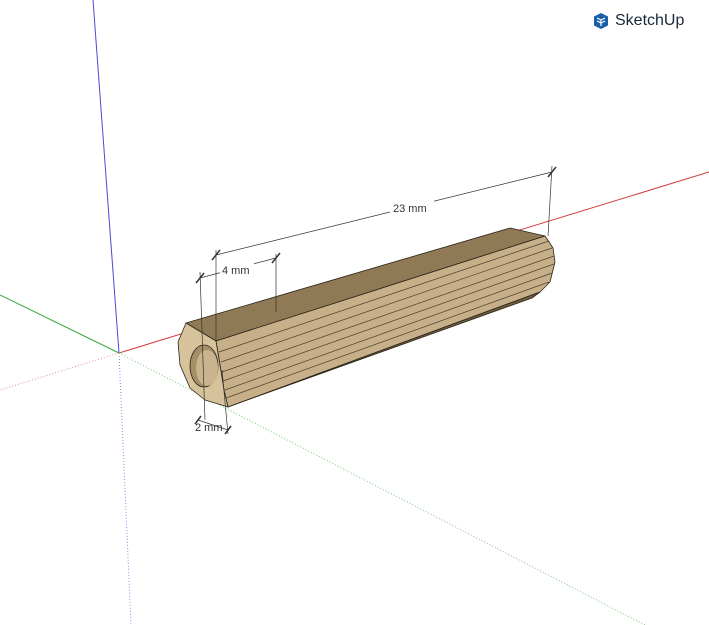 Image resolution: width=709 pixels, height=625 pixels. Describe the element at coordinates (106, 177) in the screenshot. I see `blue-axis` at that location.